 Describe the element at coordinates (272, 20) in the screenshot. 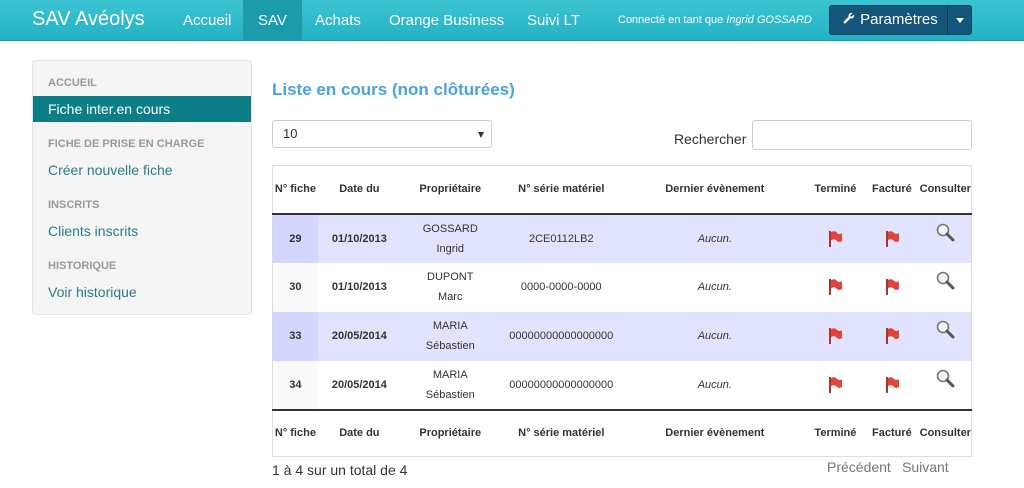

I see `nav-sav: SAV` at that location.